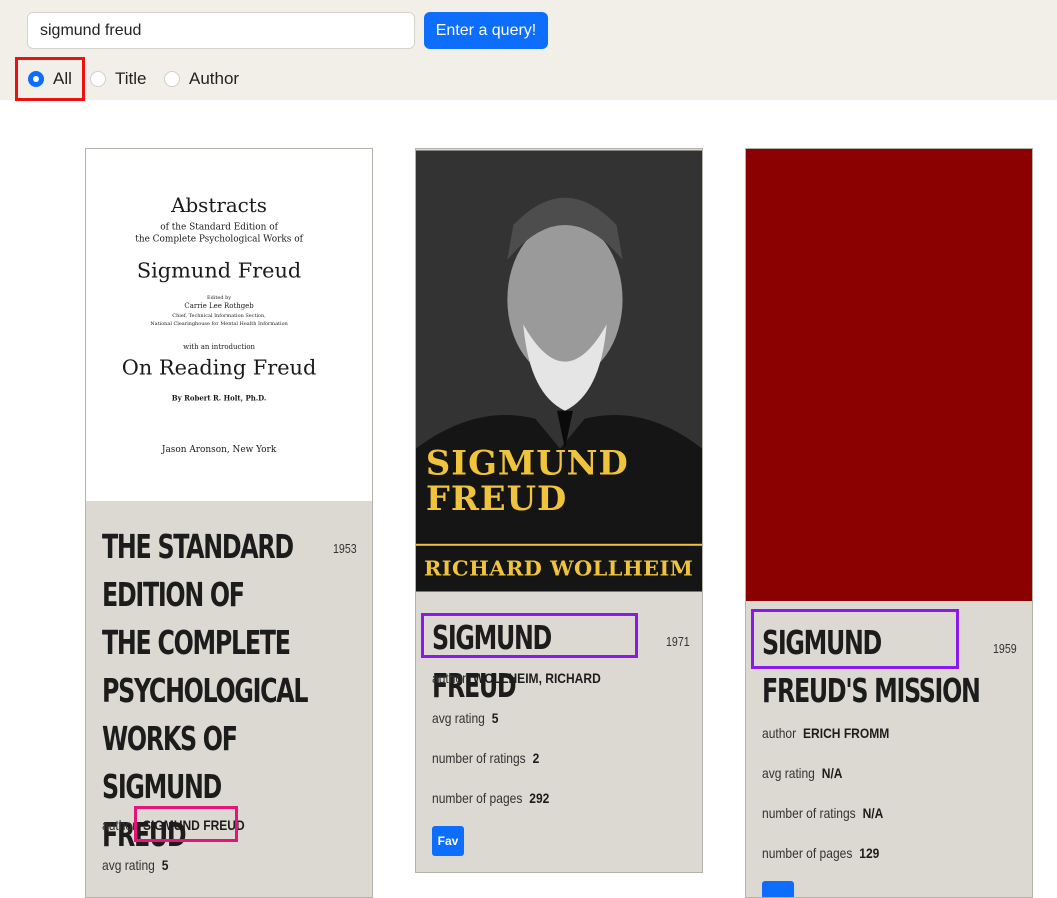 The image size is (1057, 898). I want to click on cover-text: FREUD, so click(496, 498).